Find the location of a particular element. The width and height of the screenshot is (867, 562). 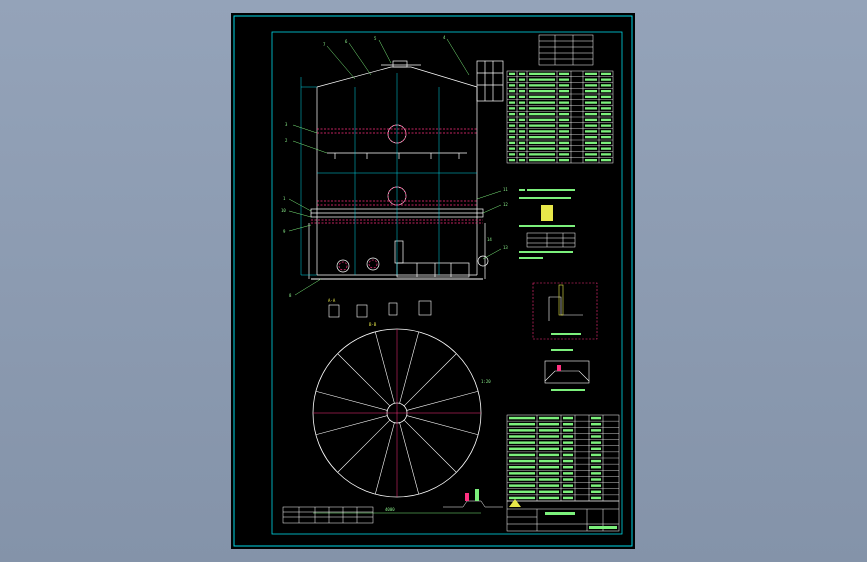

support-detail is located at coordinates (567, 370).